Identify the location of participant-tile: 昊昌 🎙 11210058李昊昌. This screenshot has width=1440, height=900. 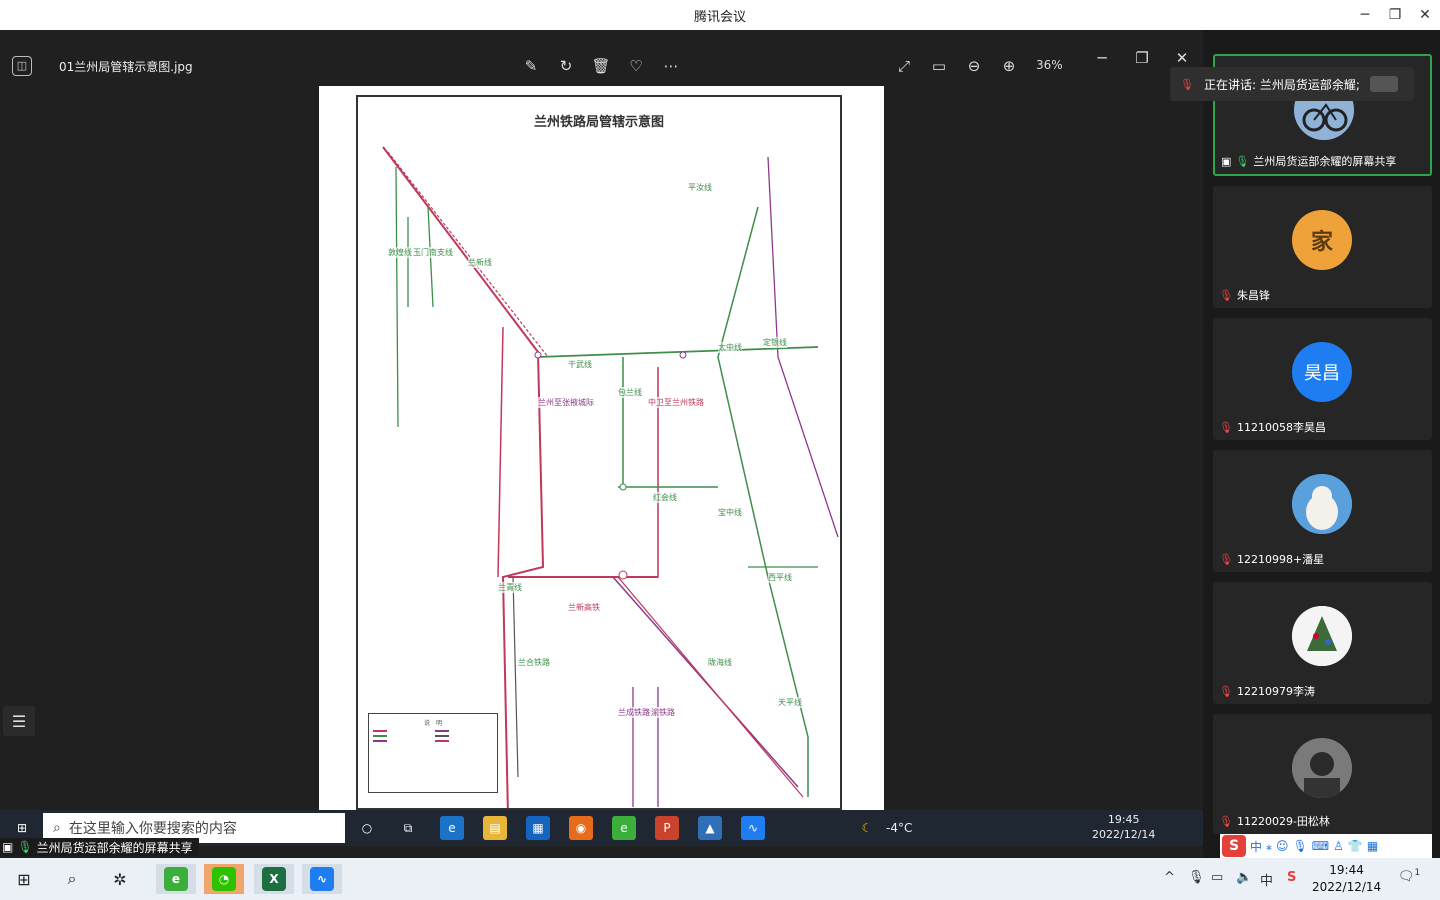
(1322, 379).